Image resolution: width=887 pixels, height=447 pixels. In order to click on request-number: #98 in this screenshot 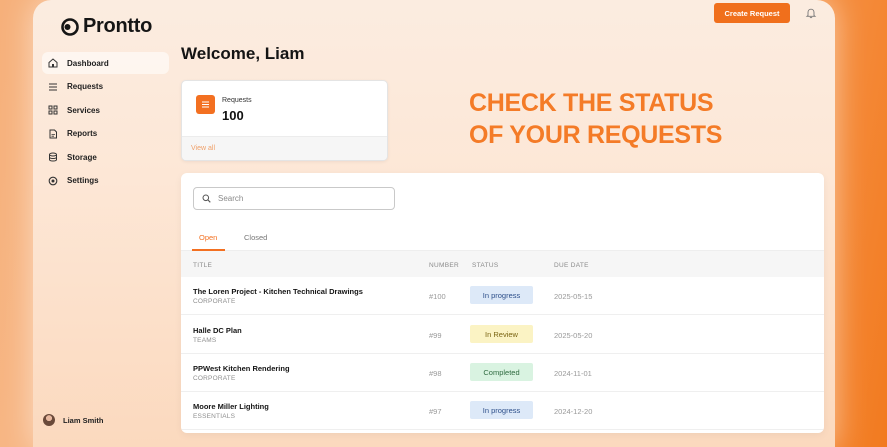, I will do `click(435, 373)`.